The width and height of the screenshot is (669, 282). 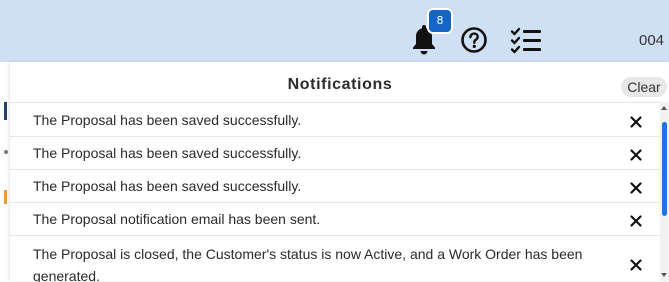 I want to click on scrollbar-thumb, so click(x=664, y=169).